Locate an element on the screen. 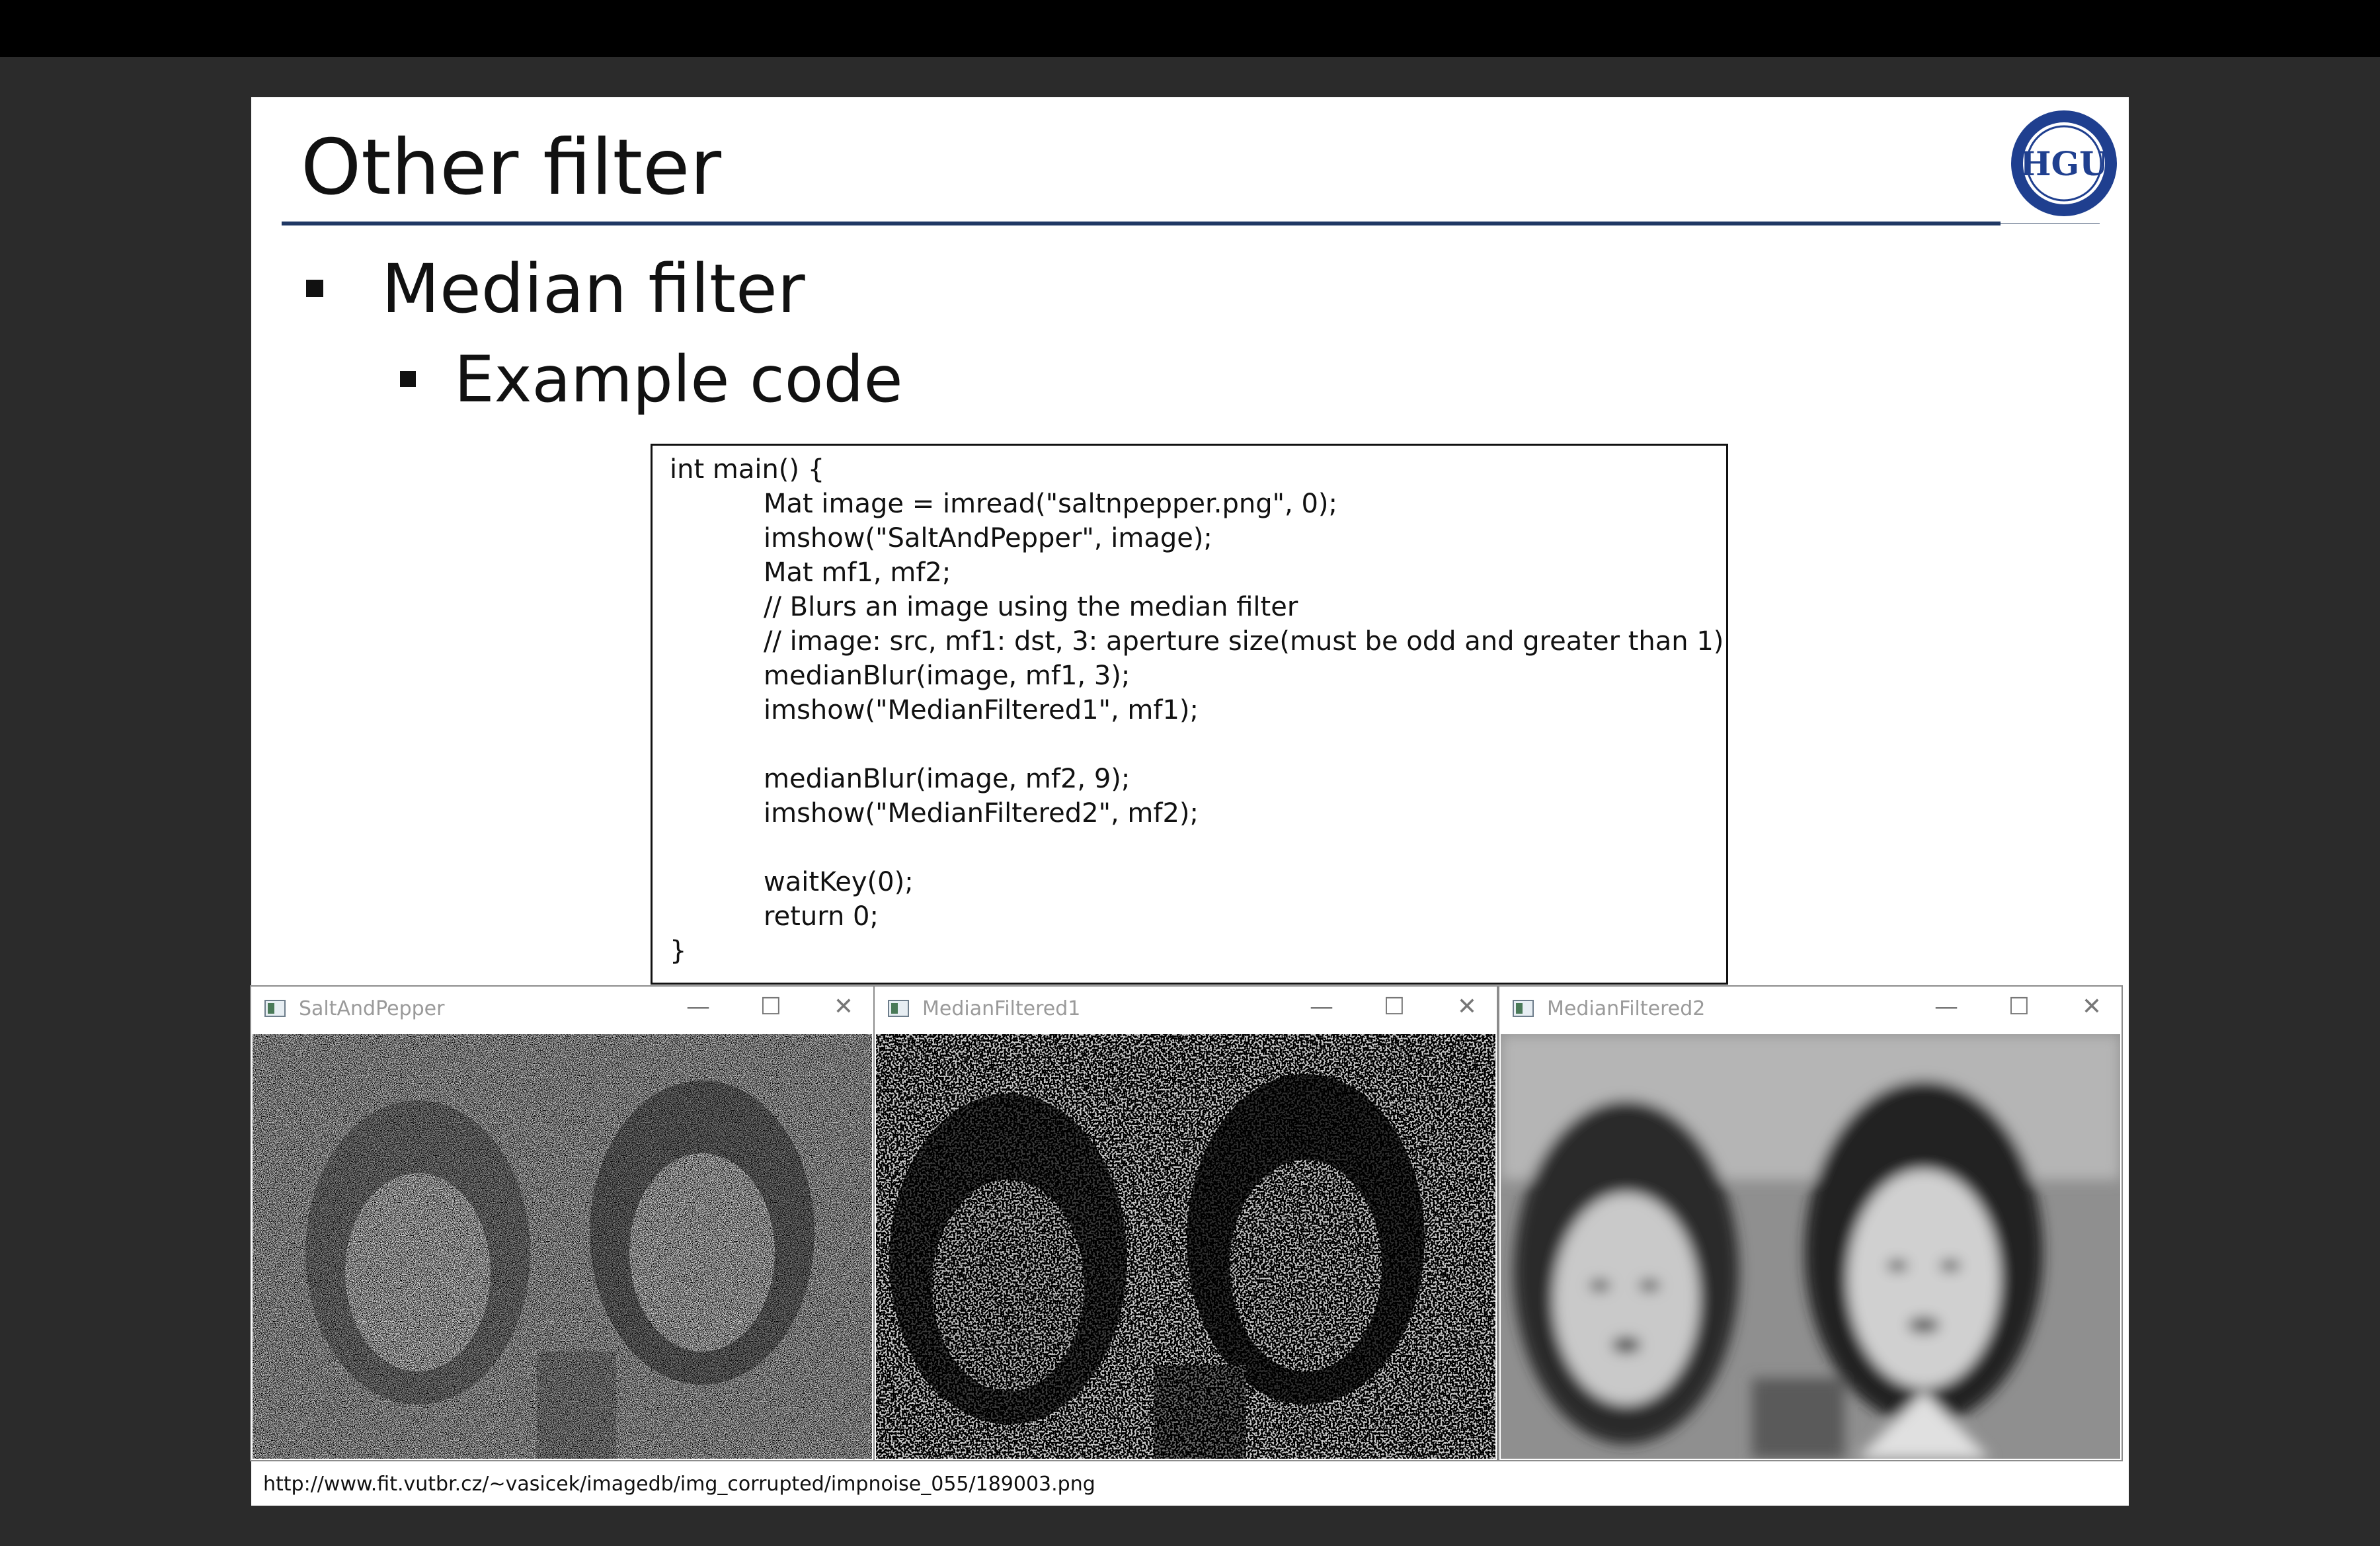 The height and width of the screenshot is (1546, 2380). bullet-level2-text: Example code is located at coordinates (678, 380).